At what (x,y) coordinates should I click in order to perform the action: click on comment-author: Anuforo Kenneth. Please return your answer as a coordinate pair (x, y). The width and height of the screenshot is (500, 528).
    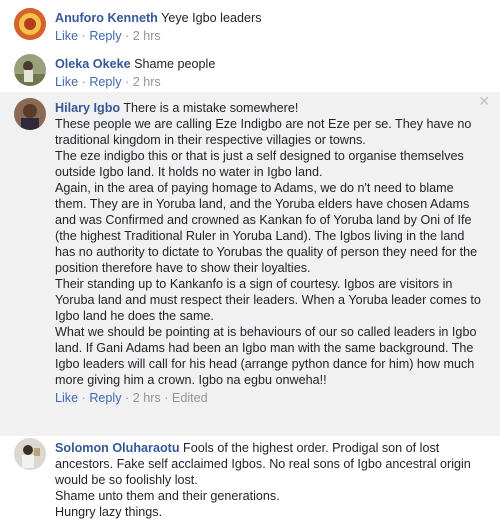
    Looking at the image, I should click on (106, 18).